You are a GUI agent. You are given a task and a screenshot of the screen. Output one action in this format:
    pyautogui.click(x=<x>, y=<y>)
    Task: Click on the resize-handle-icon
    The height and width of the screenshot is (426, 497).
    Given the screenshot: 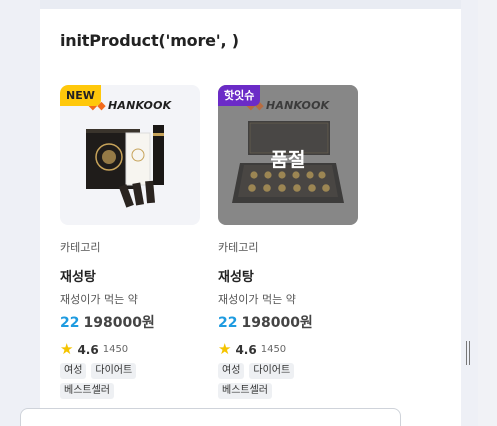 What is the action you would take?
    pyautogui.click(x=469, y=353)
    